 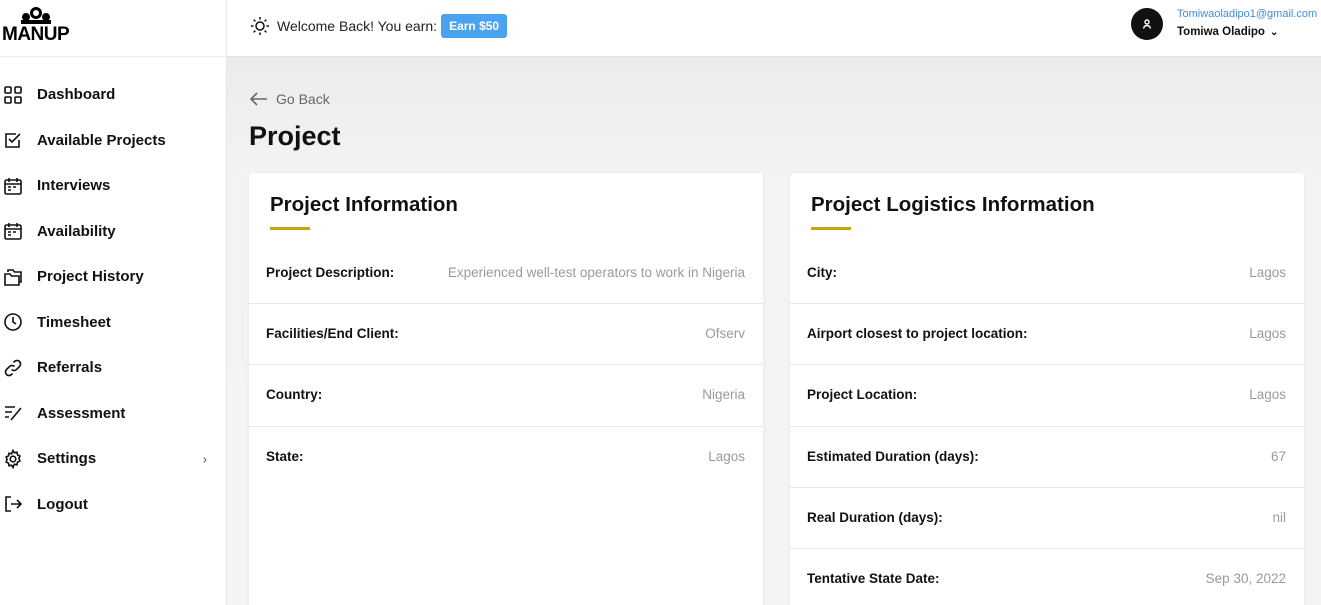 What do you see at coordinates (13, 458) in the screenshot?
I see `gear-icon` at bounding box center [13, 458].